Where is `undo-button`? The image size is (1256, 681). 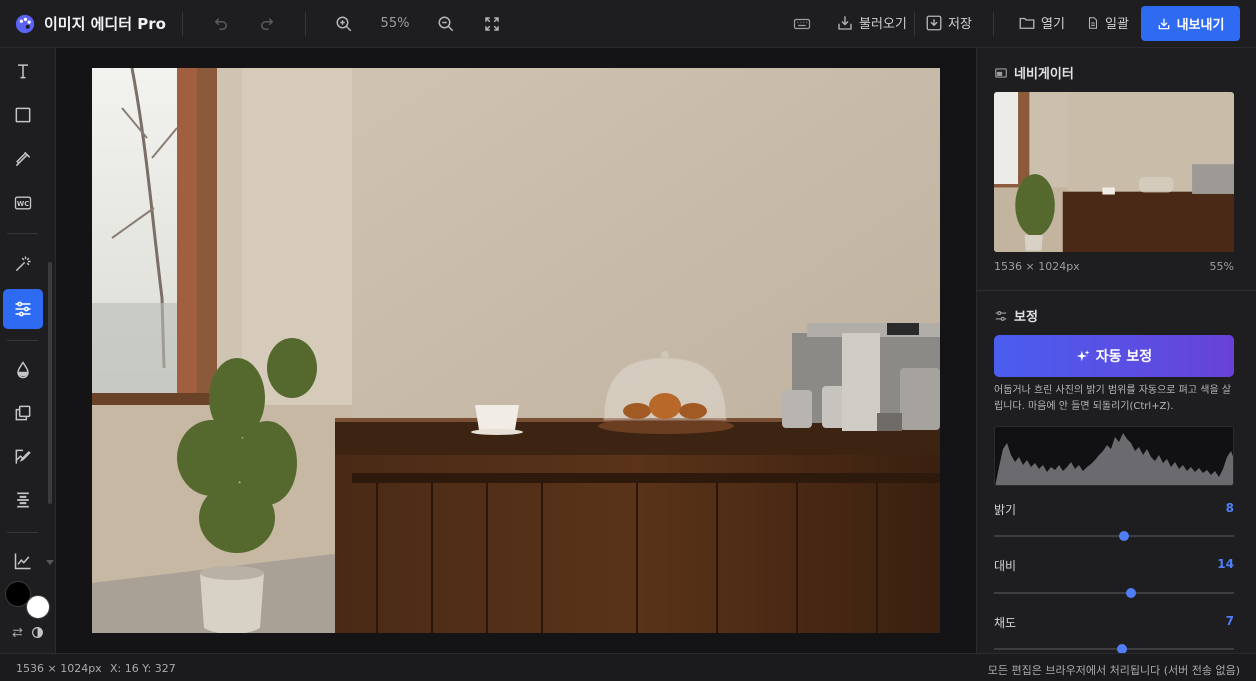
undo-button is located at coordinates (221, 24).